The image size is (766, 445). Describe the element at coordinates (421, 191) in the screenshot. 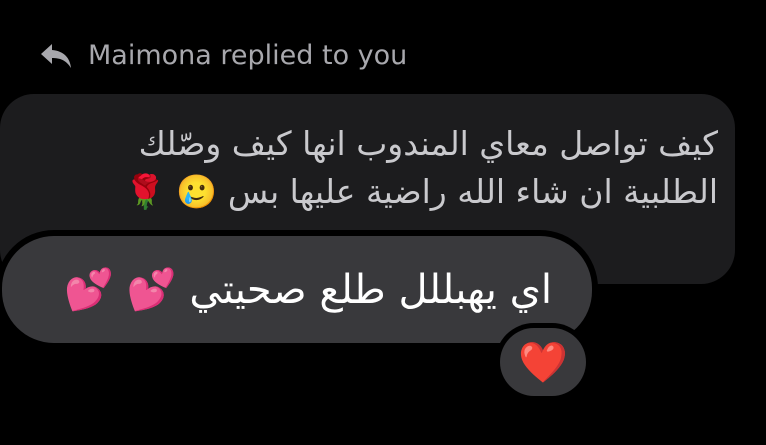

I see `quoted-message-line: الطلبية ان شاء الله راضية عليها بس 🥲 🌹` at that location.